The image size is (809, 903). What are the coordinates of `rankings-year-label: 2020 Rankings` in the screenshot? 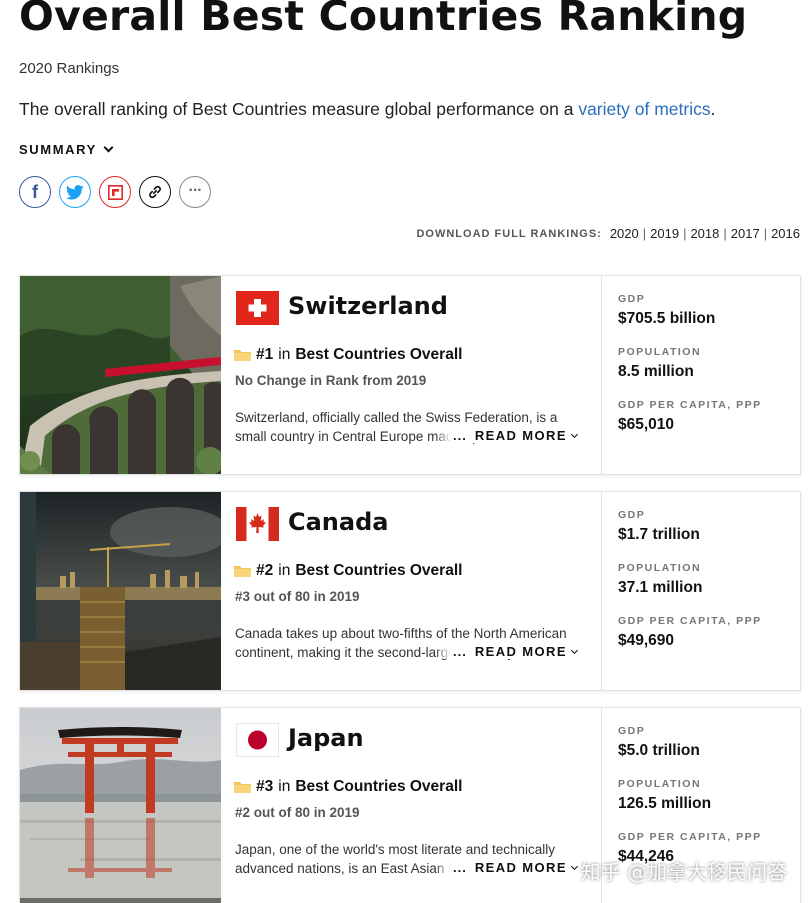 It's located at (69, 68).